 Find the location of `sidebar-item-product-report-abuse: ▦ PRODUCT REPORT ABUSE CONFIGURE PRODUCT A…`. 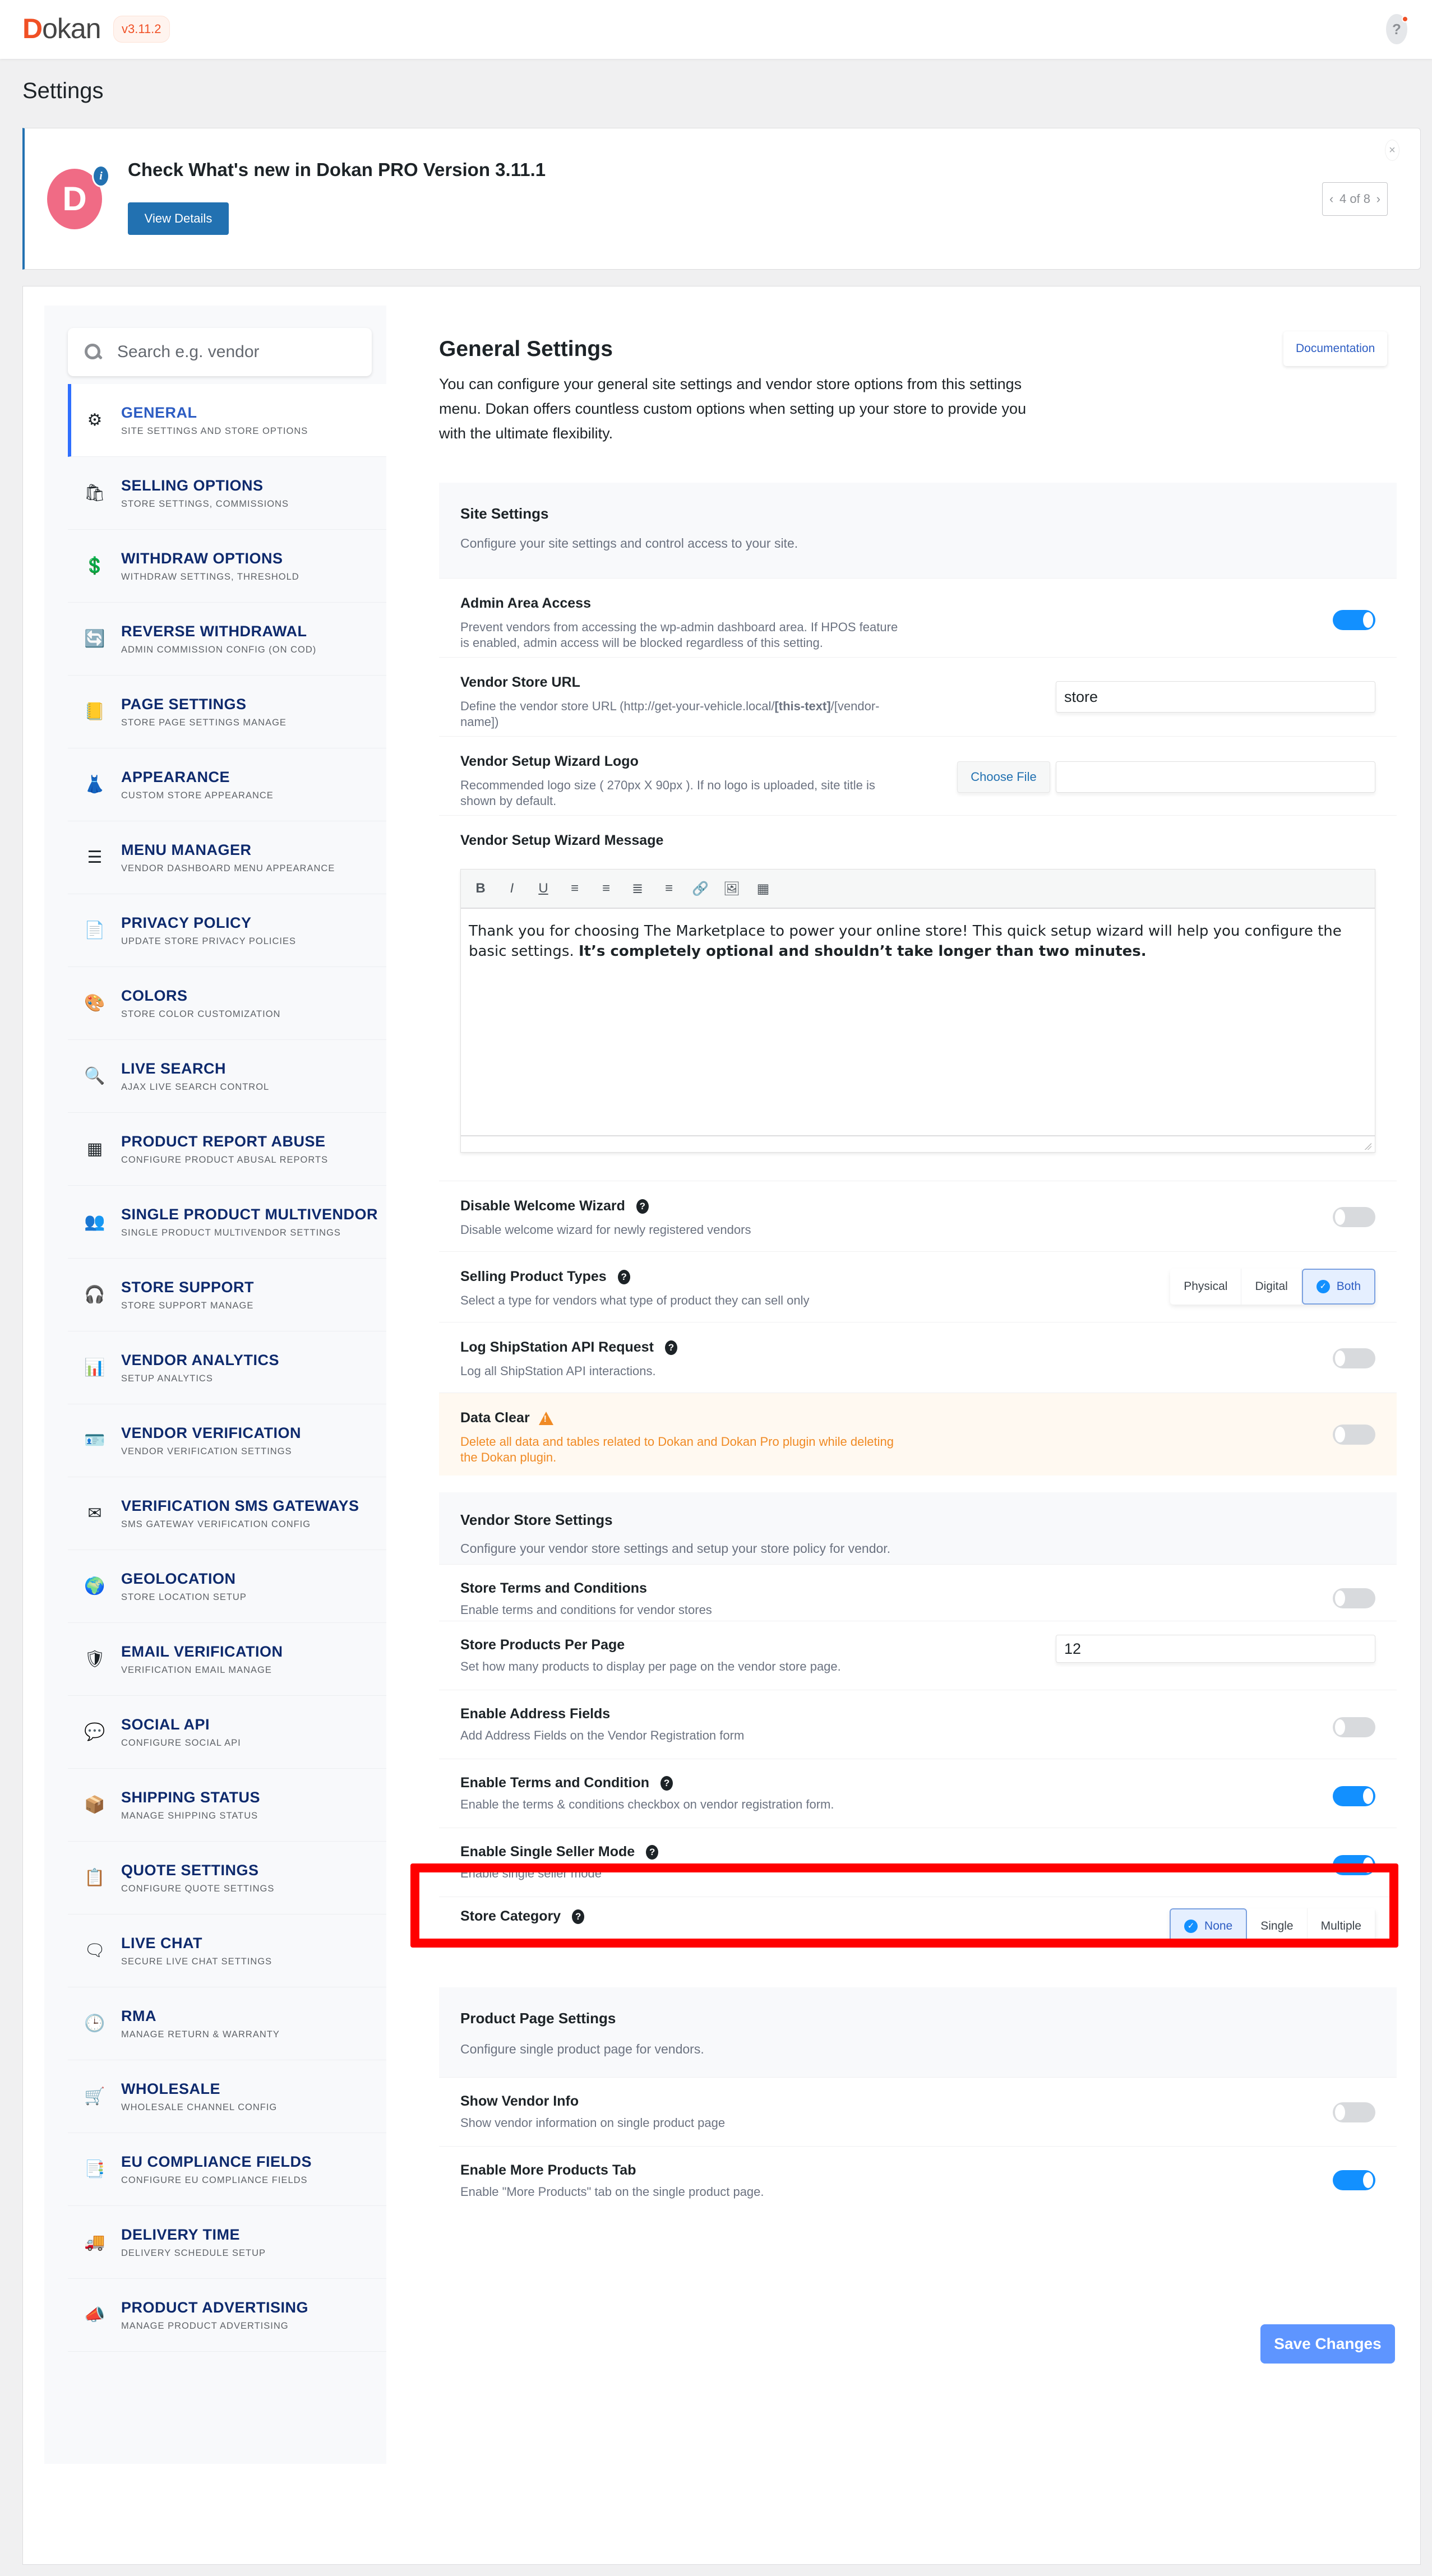

sidebar-item-product-report-abuse: ▦ PRODUCT REPORT ABUSE CONFIGURE PRODUCT A… is located at coordinates (227, 1150).